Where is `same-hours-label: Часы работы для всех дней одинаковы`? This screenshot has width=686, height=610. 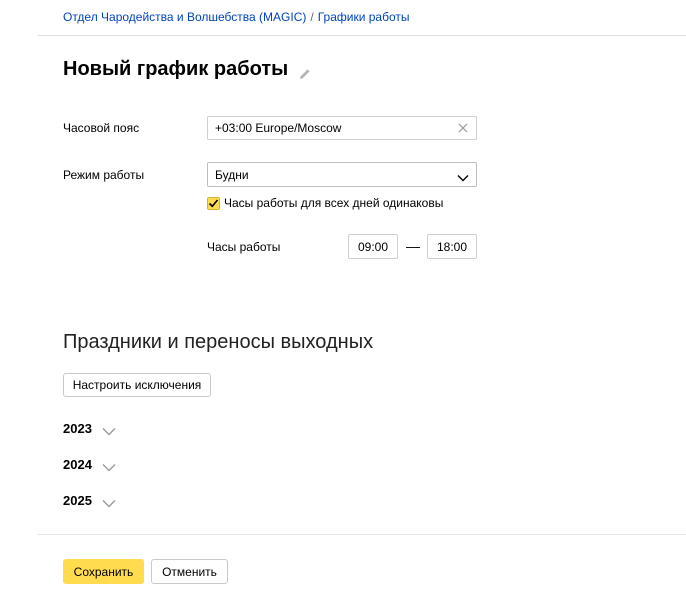 same-hours-label: Часы работы для всех дней одинаковы is located at coordinates (334, 203).